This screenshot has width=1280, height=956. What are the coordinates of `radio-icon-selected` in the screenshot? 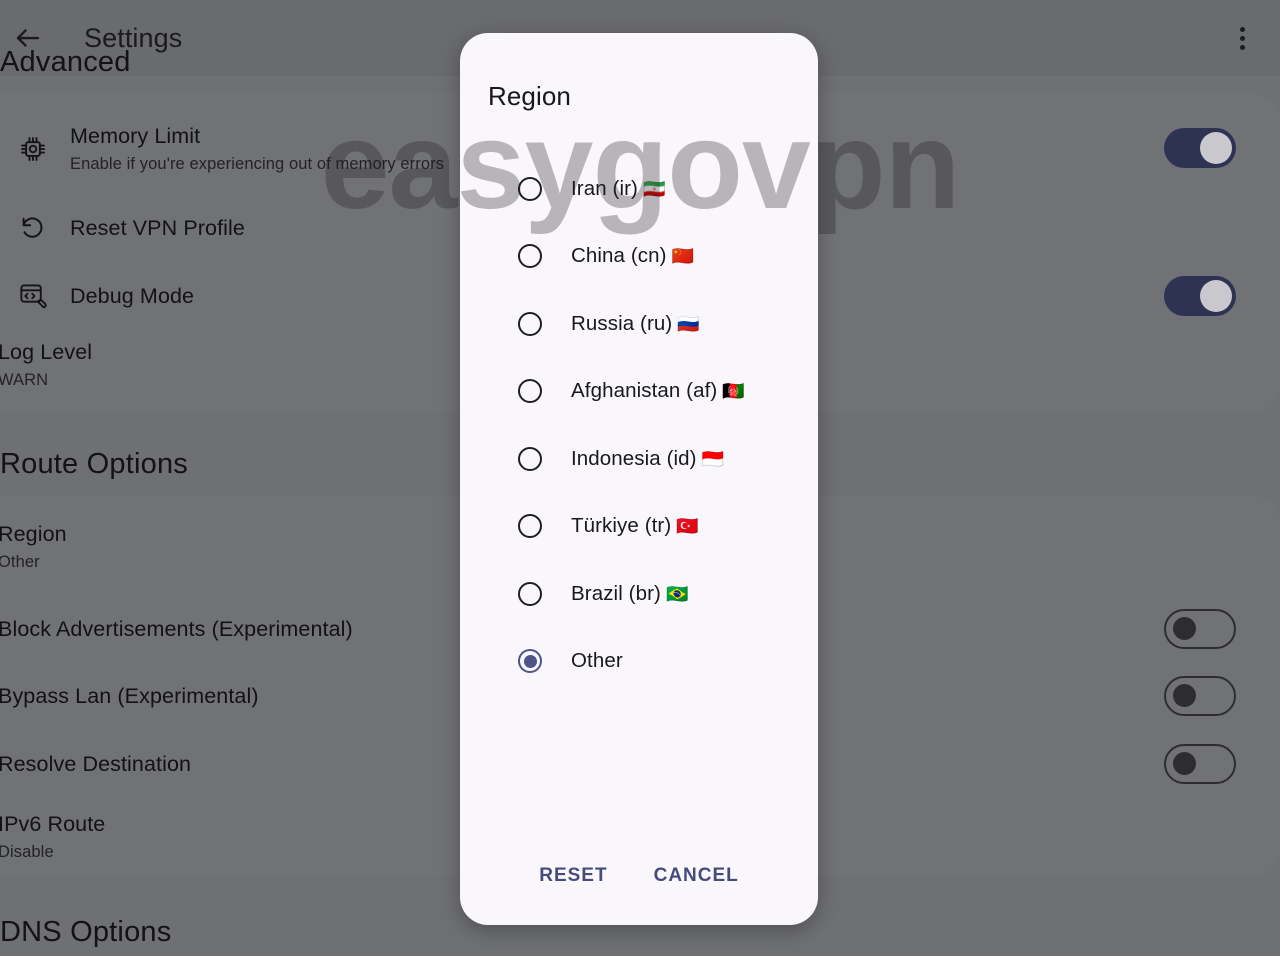 It's located at (530, 661).